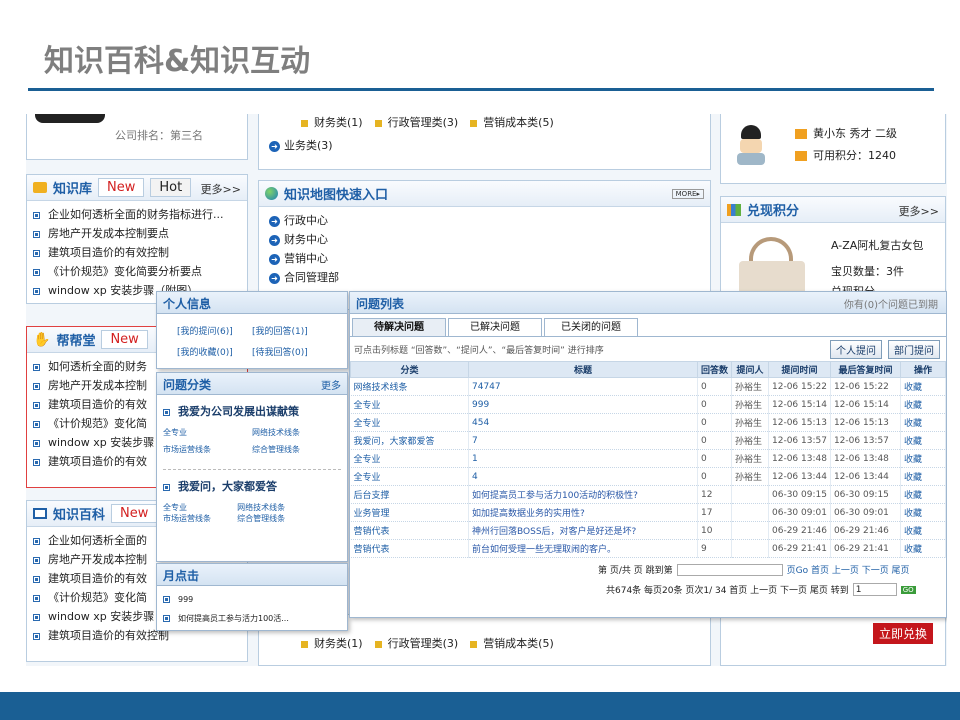 The height and width of the screenshot is (720, 960). I want to click on avatar, so click(751, 145).